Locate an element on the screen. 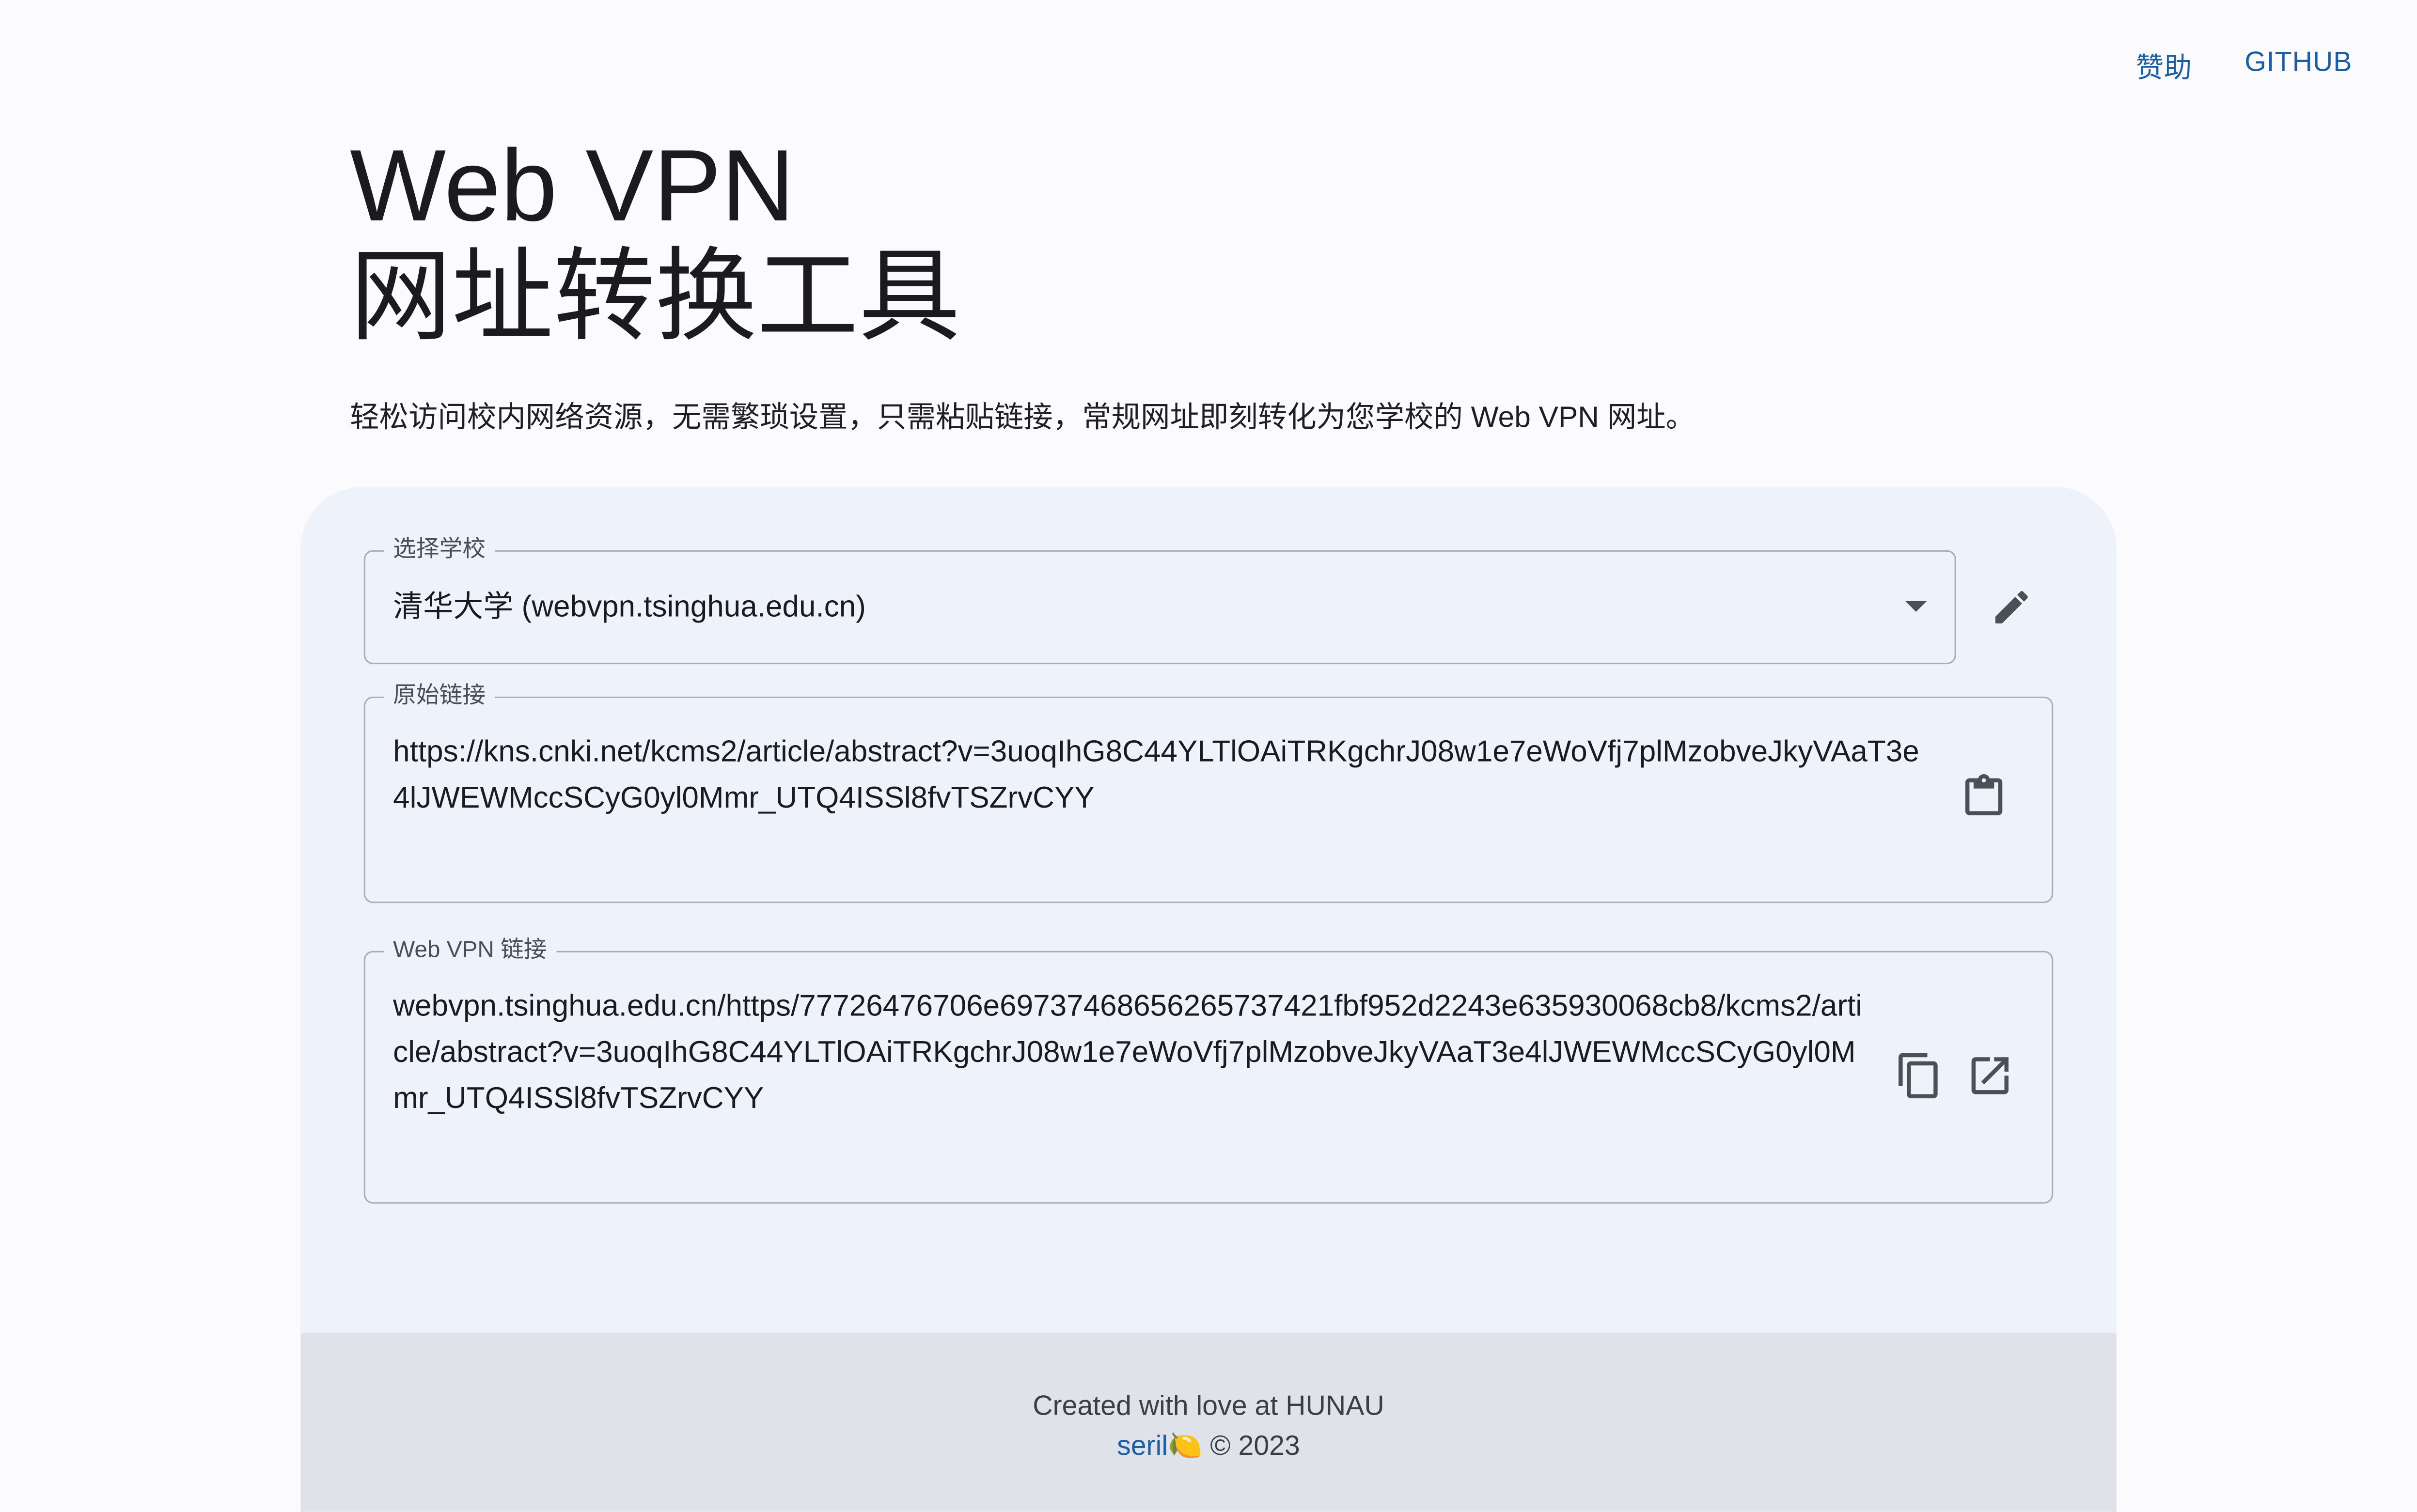  open-link-button is located at coordinates (1990, 1076).